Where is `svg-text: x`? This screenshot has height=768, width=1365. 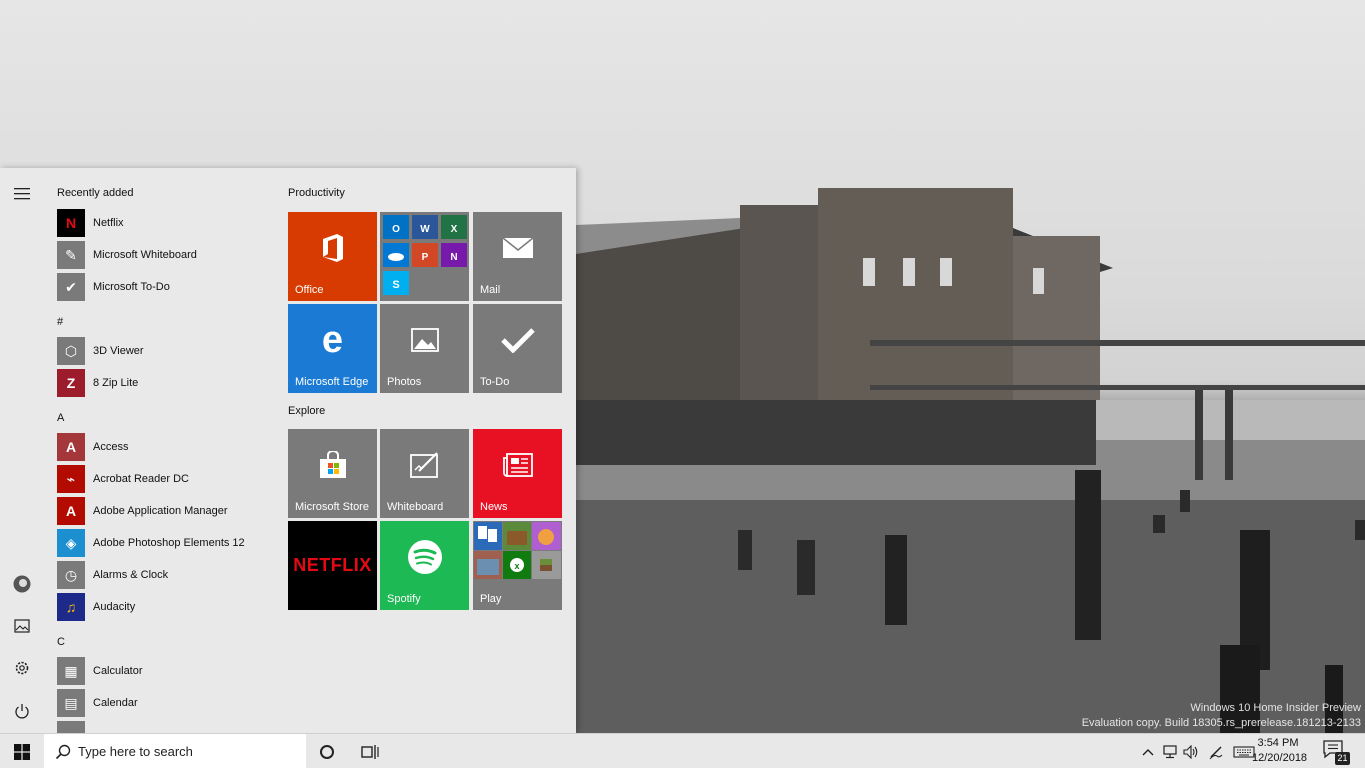
svg-text: x is located at coordinates (516, 566).